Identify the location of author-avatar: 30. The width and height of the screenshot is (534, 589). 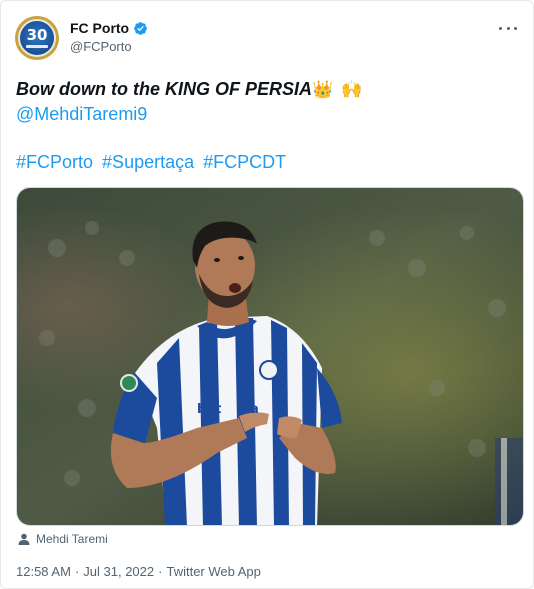
(37, 38).